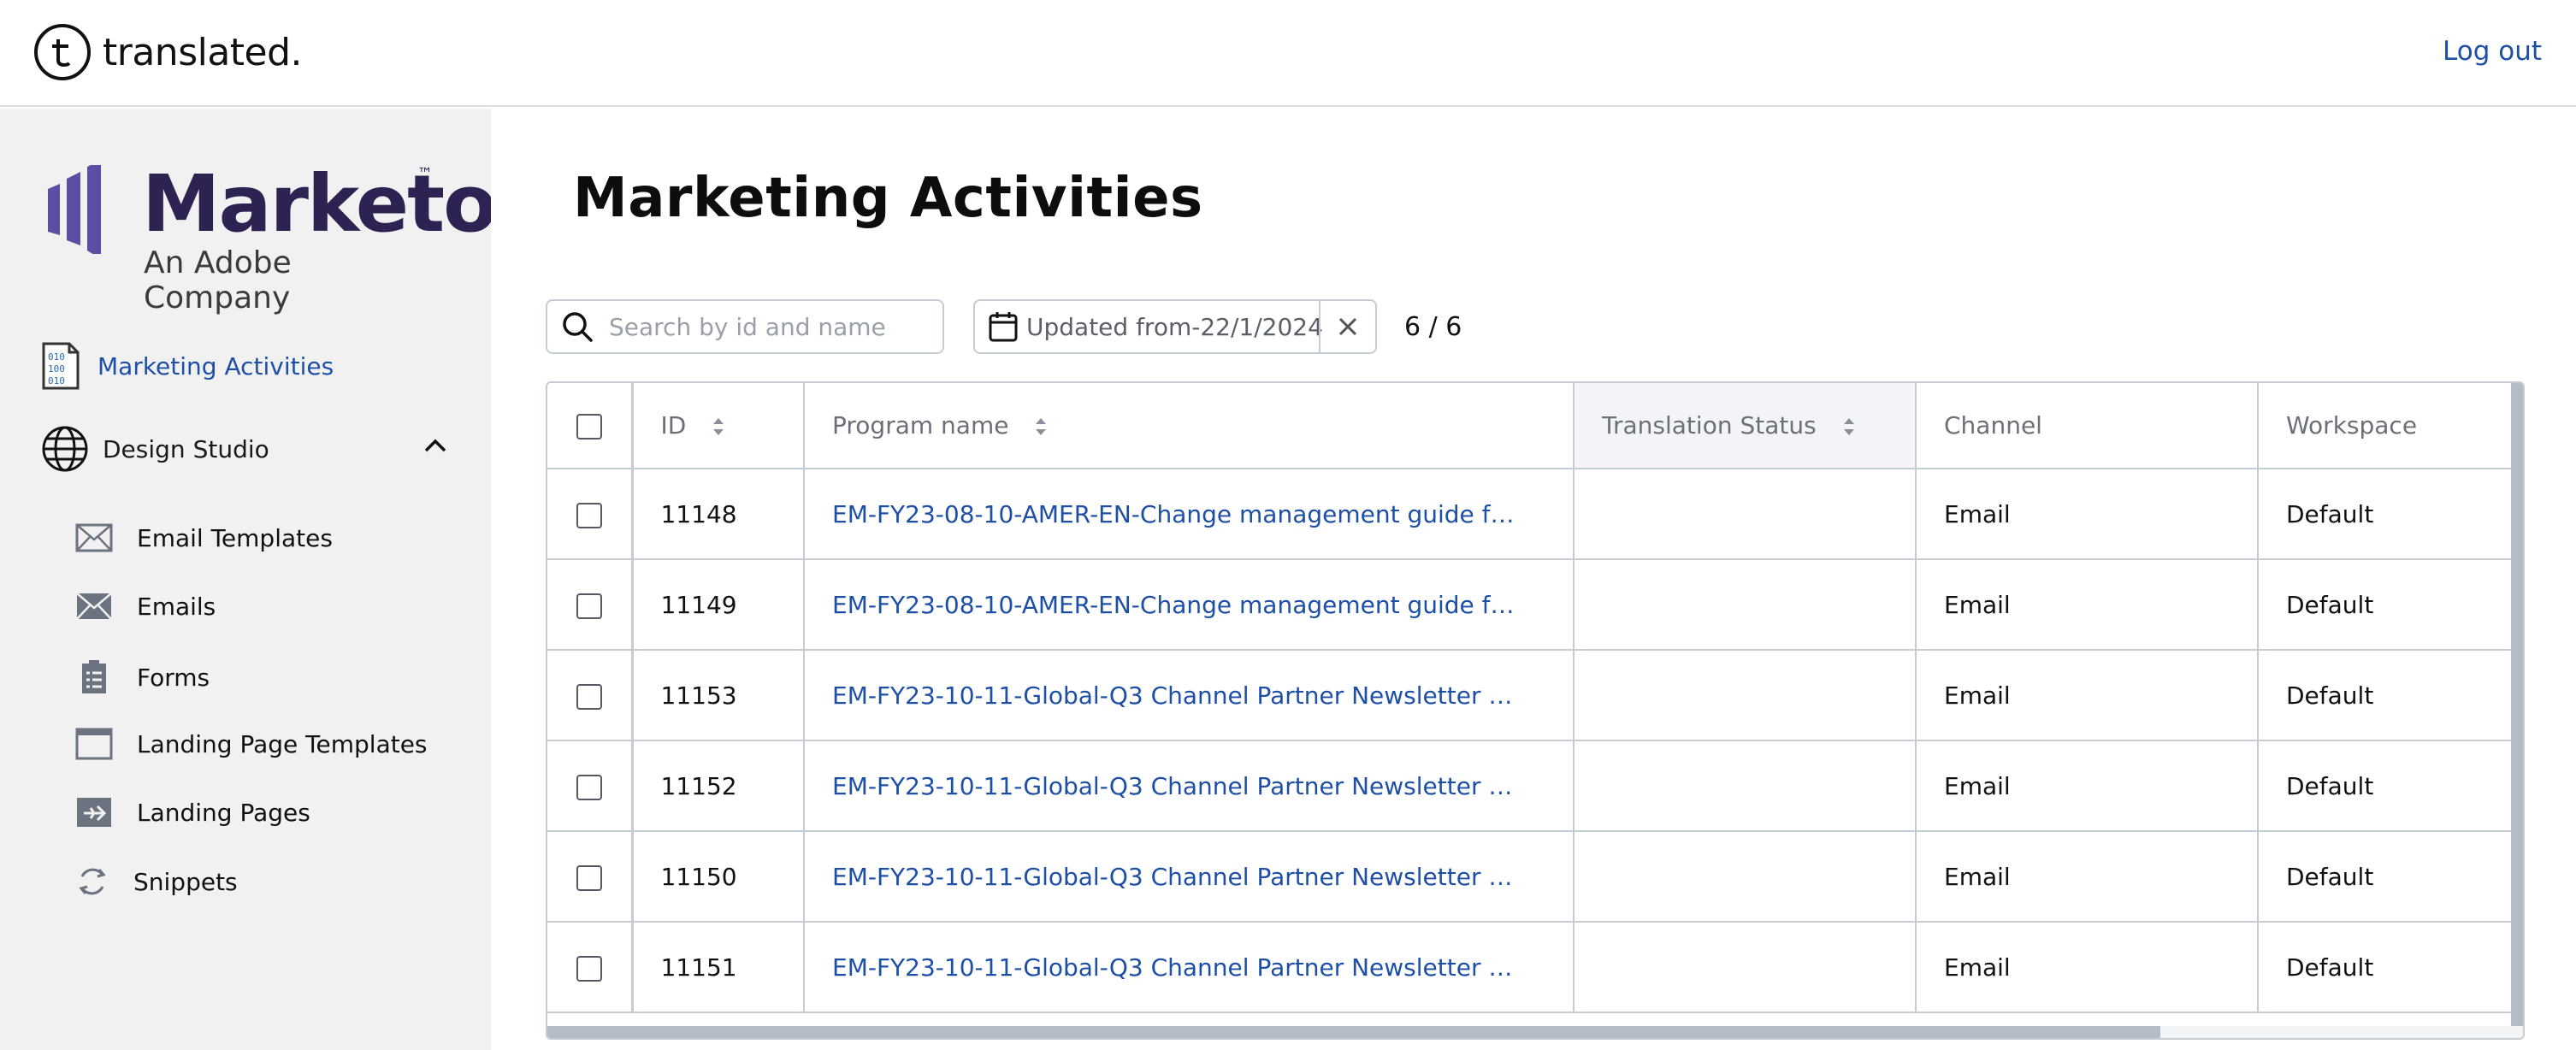 The image size is (2576, 1050). What do you see at coordinates (888, 199) in the screenshot?
I see `page-title: Marketing Activities` at bounding box center [888, 199].